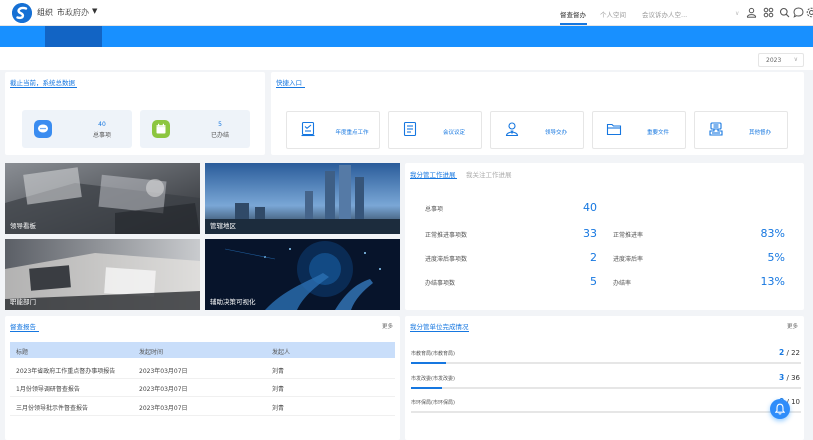 The image size is (813, 440). I want to click on notification-button, so click(780, 409).